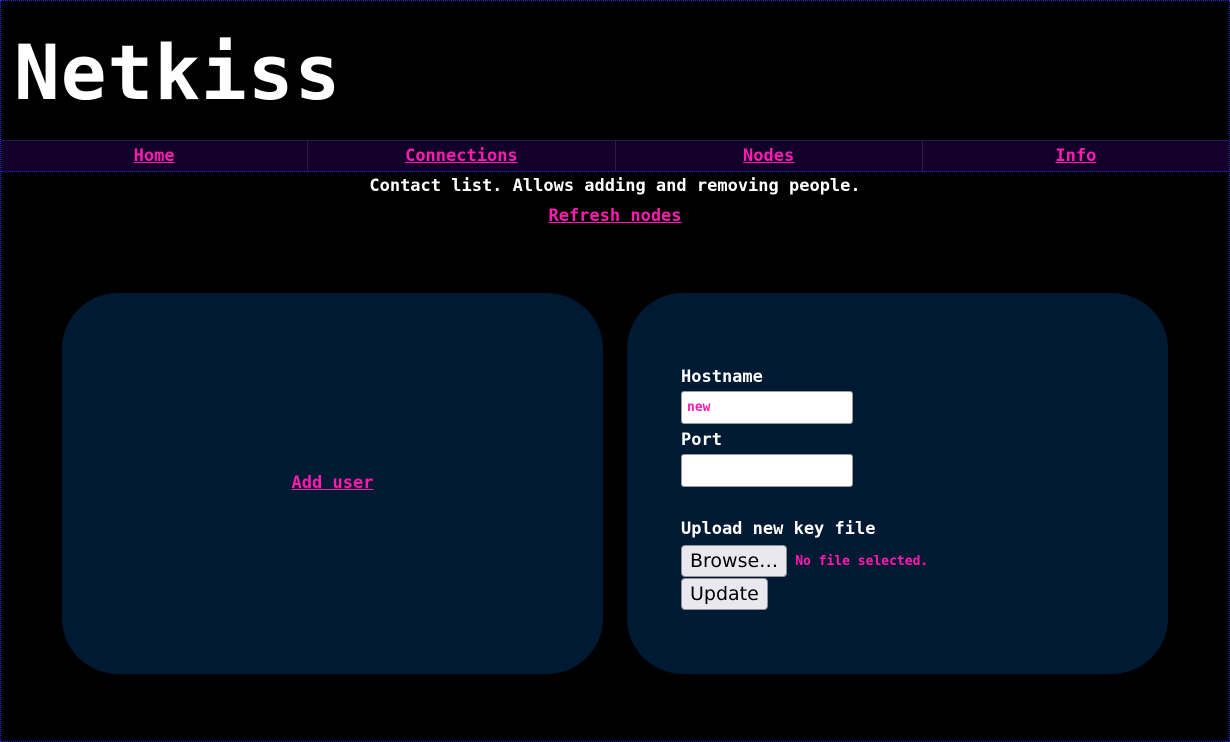 Image resolution: width=1230 pixels, height=742 pixels. What do you see at coordinates (722, 377) in the screenshot?
I see `hostname-label: Hostname` at bounding box center [722, 377].